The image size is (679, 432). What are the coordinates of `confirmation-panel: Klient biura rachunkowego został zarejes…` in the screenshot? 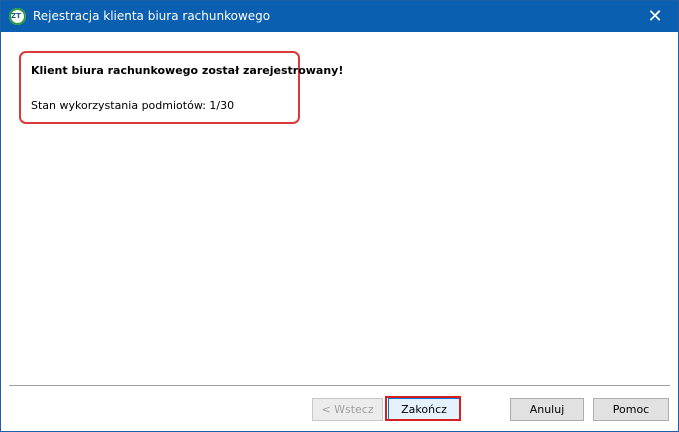 It's located at (181, 87).